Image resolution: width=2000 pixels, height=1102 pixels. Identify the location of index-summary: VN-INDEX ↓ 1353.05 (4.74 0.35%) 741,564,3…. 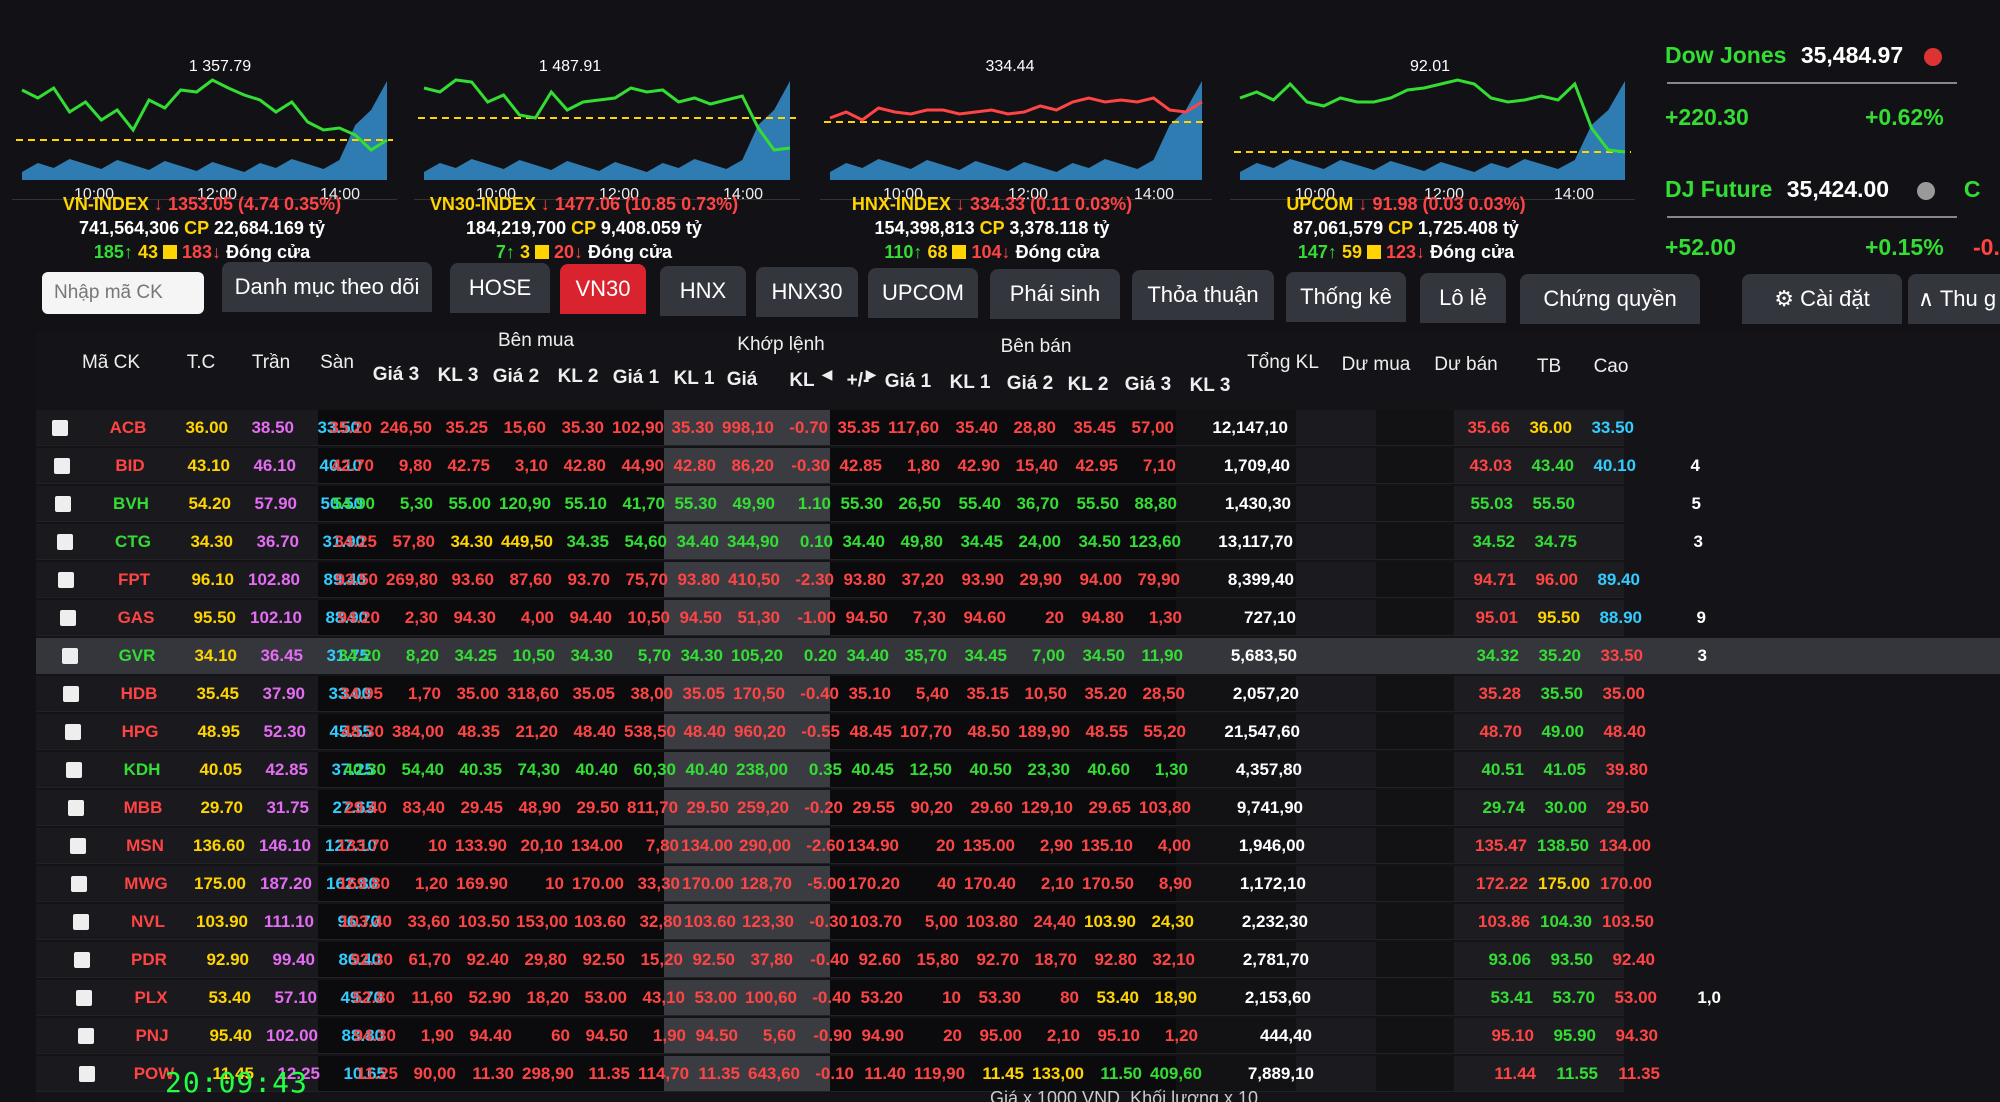
(202, 228).